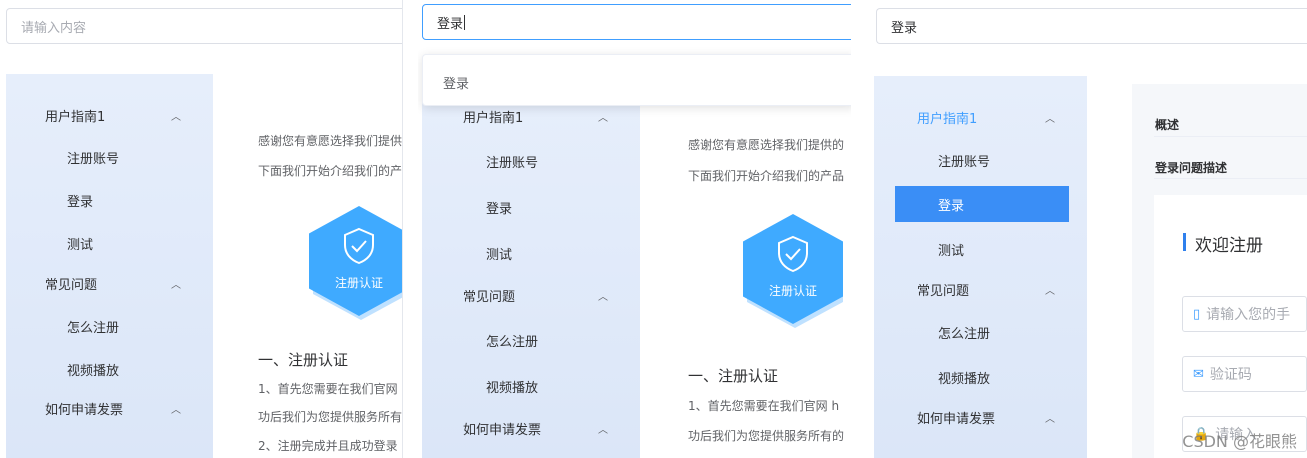 The height and width of the screenshot is (458, 1307). Describe the element at coordinates (636, 80) in the screenshot. I see `search-suggestions-dropdown: 登录` at that location.